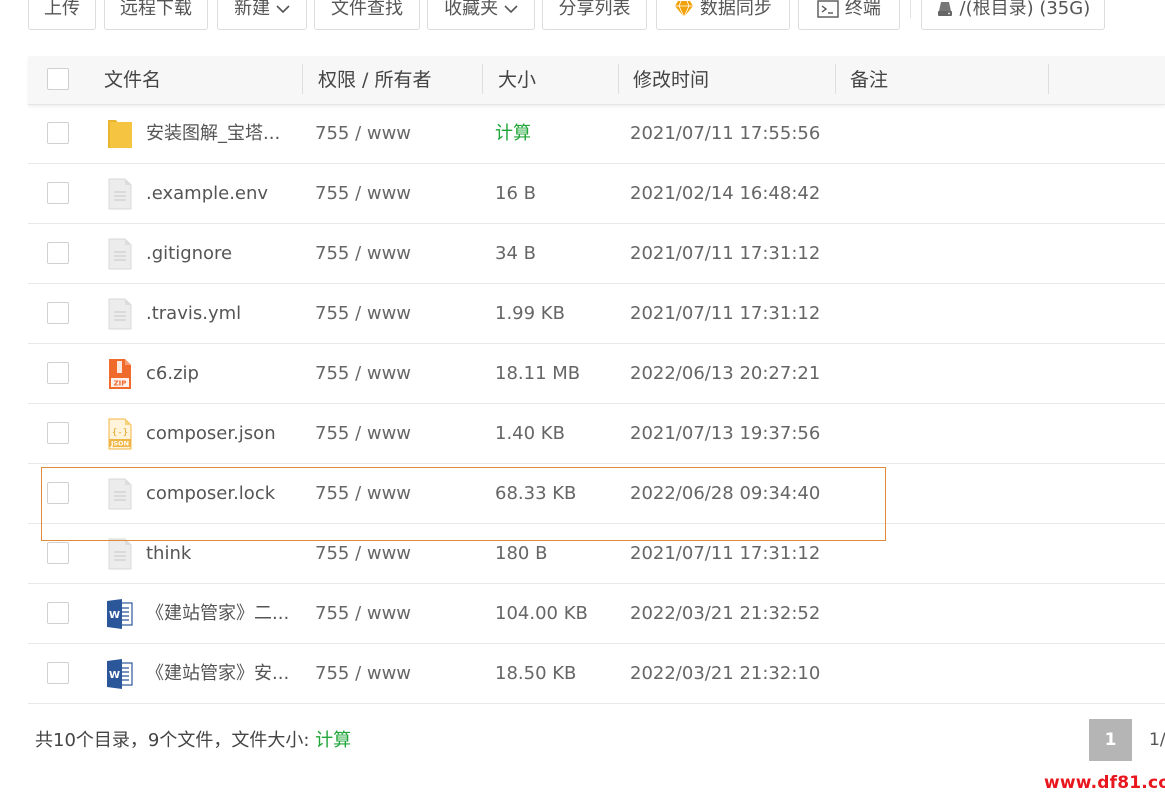  Describe the element at coordinates (684, 9) in the screenshot. I see `diamond-icon` at that location.